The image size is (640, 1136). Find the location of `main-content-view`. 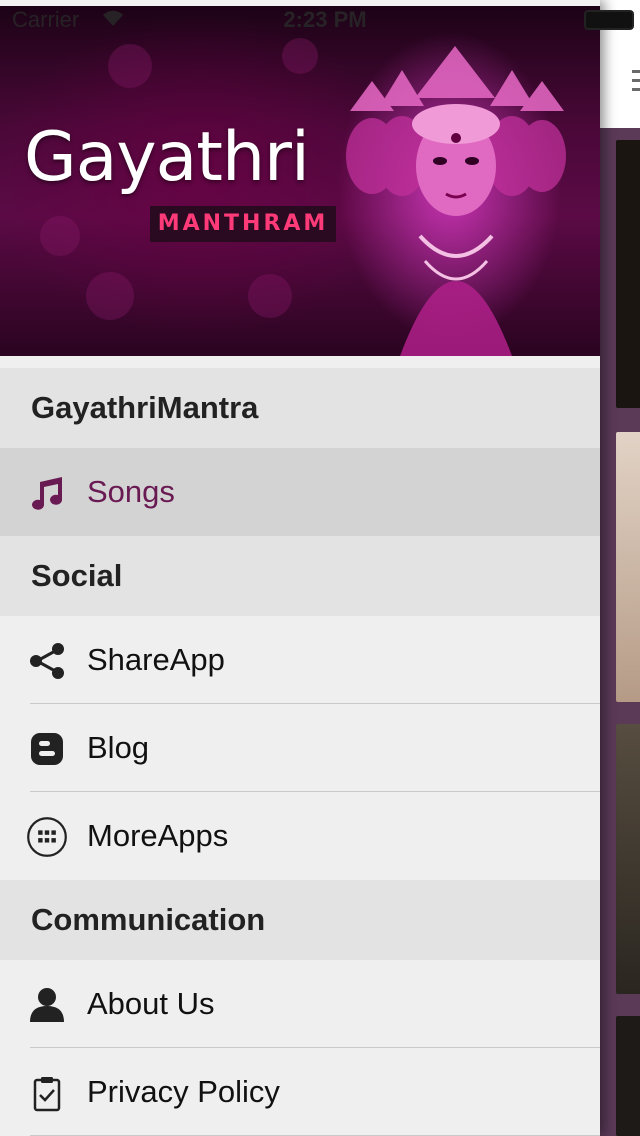

main-content-view is located at coordinates (620, 568).